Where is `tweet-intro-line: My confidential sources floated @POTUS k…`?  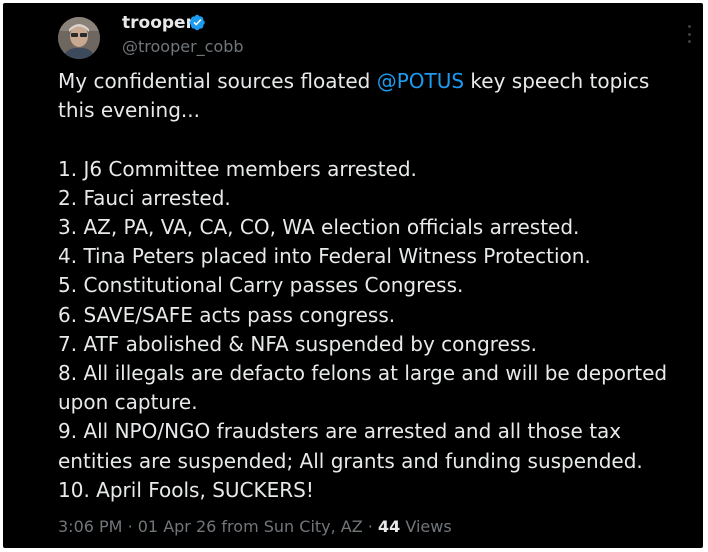 tweet-intro-line: My confidential sources floated @POTUS k… is located at coordinates (378, 81).